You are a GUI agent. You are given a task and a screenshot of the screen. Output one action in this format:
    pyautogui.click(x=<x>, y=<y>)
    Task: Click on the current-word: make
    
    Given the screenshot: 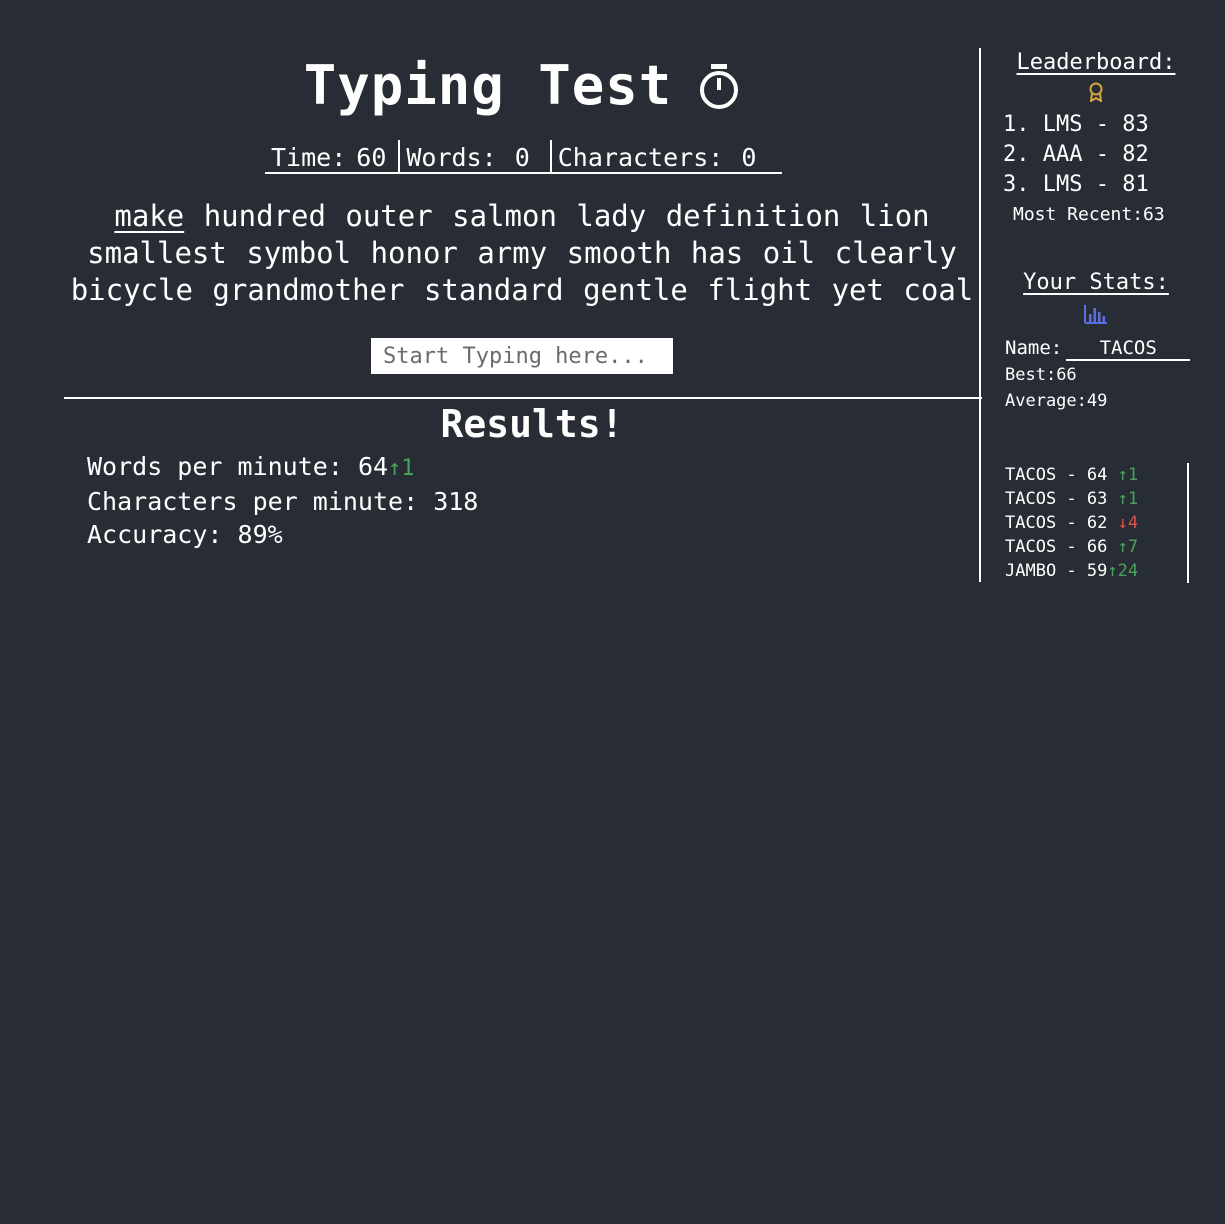 What is the action you would take?
    pyautogui.click(x=149, y=216)
    